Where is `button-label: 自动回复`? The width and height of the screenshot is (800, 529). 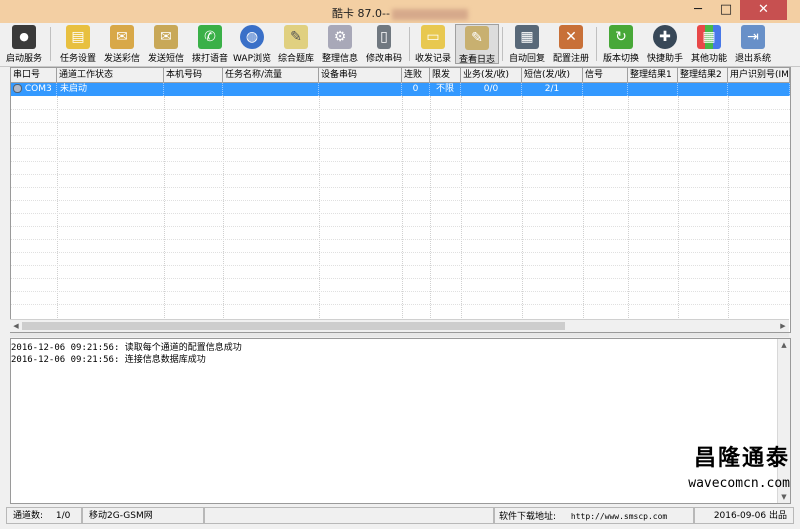 button-label: 自动回复 is located at coordinates (526, 59).